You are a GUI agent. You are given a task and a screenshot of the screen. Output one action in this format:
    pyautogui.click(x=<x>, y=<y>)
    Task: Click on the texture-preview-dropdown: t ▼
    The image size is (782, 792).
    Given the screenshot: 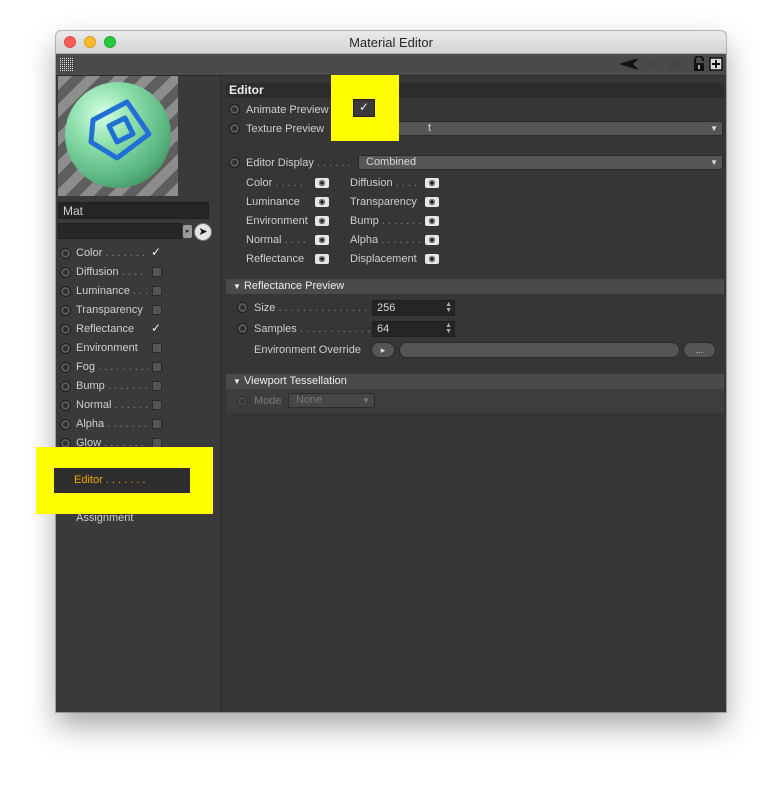 What is the action you would take?
    pyautogui.click(x=559, y=128)
    